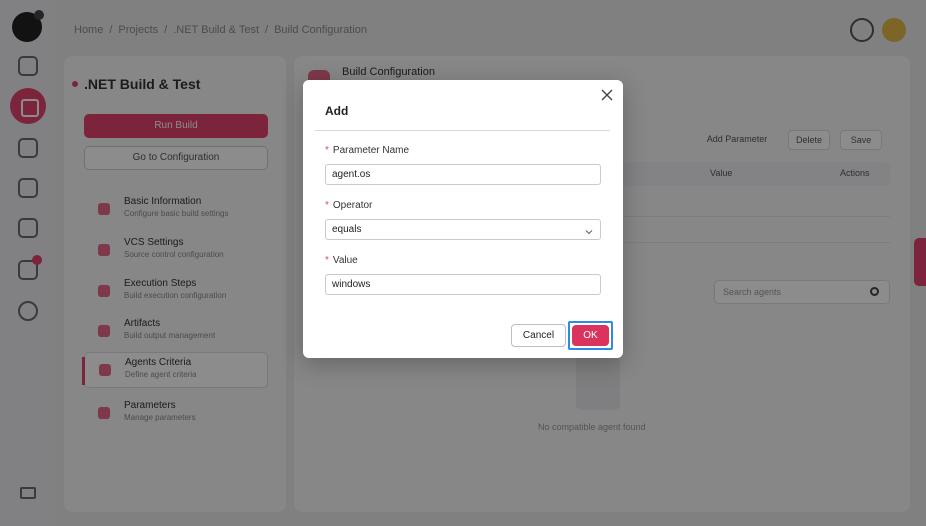 The width and height of the screenshot is (926, 526). Describe the element at coordinates (589, 233) in the screenshot. I see `chevron-down-icon` at that location.